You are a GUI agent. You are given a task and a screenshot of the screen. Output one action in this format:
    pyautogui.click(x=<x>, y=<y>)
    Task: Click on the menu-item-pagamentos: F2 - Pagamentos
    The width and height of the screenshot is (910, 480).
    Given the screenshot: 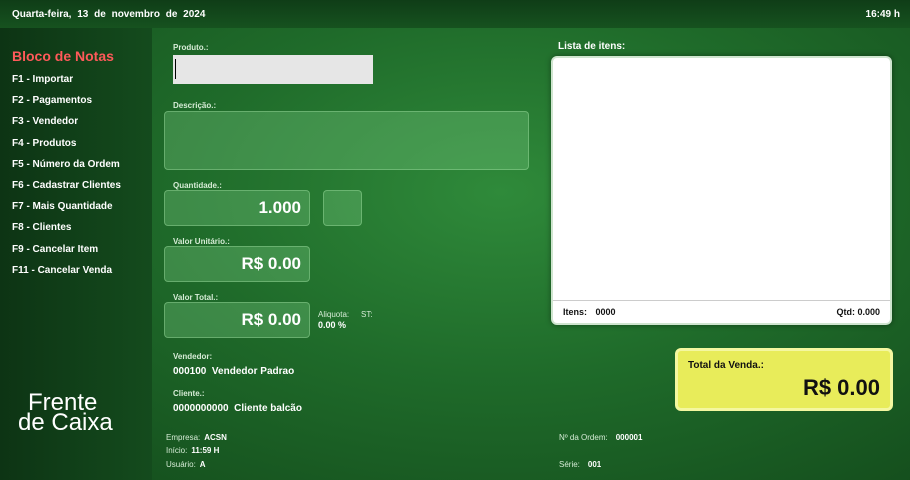 What is the action you would take?
    pyautogui.click(x=66, y=104)
    